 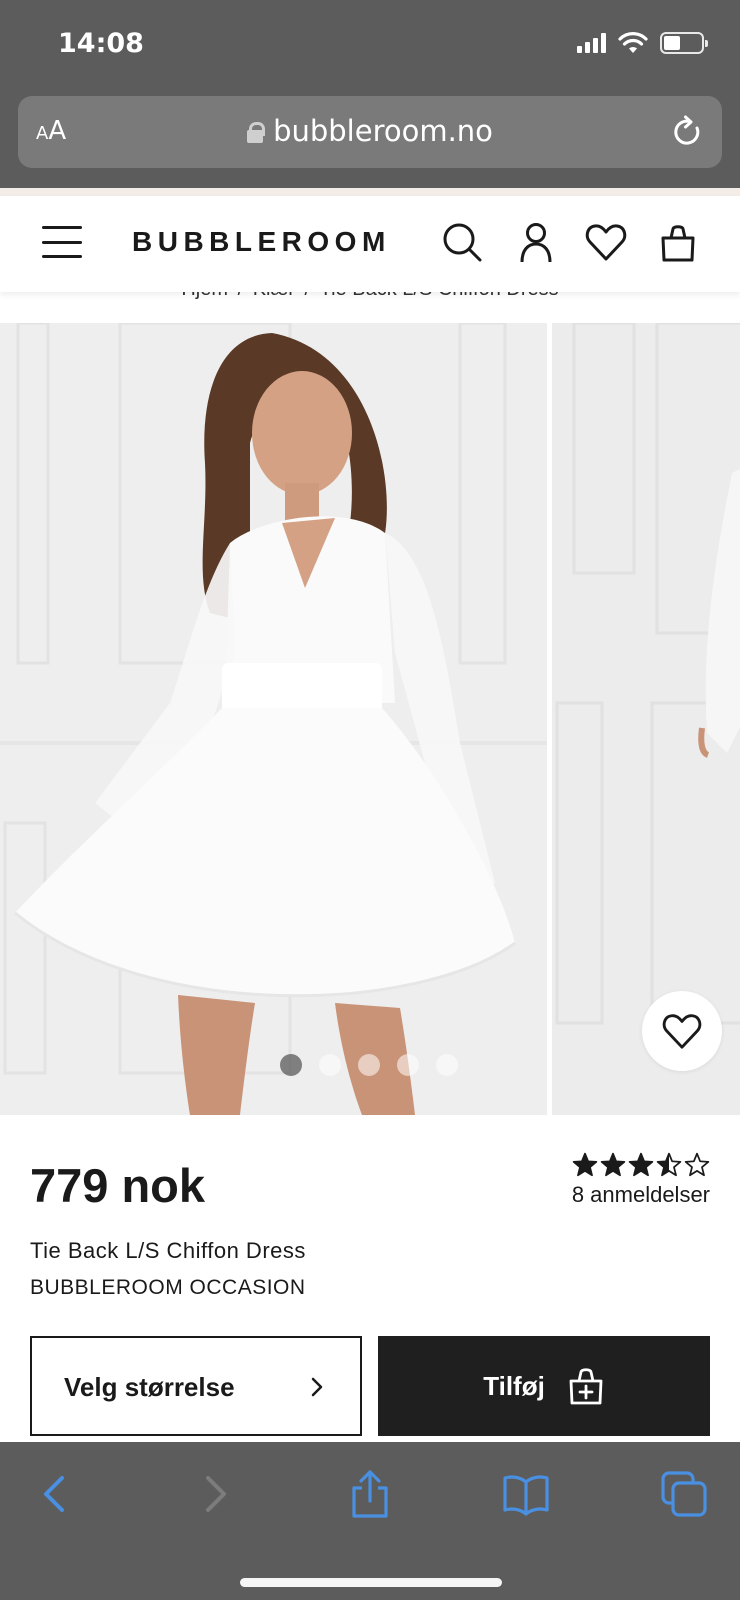 I want to click on search-icon, so click(x=462, y=242).